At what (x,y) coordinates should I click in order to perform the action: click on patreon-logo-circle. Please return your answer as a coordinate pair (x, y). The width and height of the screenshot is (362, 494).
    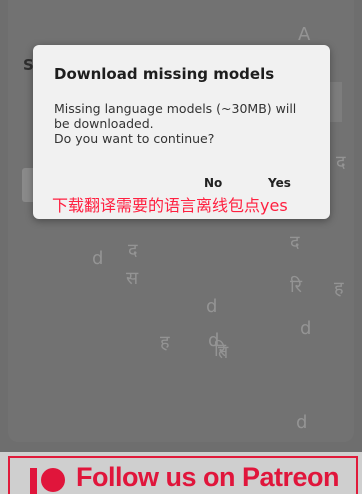
    Looking at the image, I should click on (53, 480).